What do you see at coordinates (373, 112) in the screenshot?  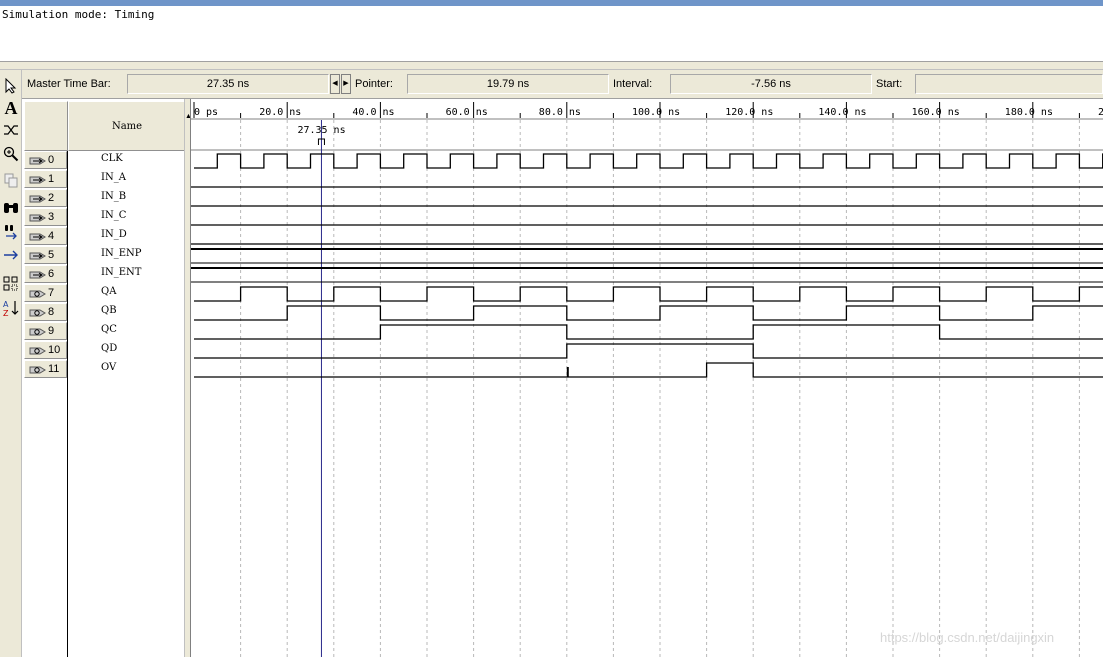 I see `ruler-tick-label: 40.0 ns` at bounding box center [373, 112].